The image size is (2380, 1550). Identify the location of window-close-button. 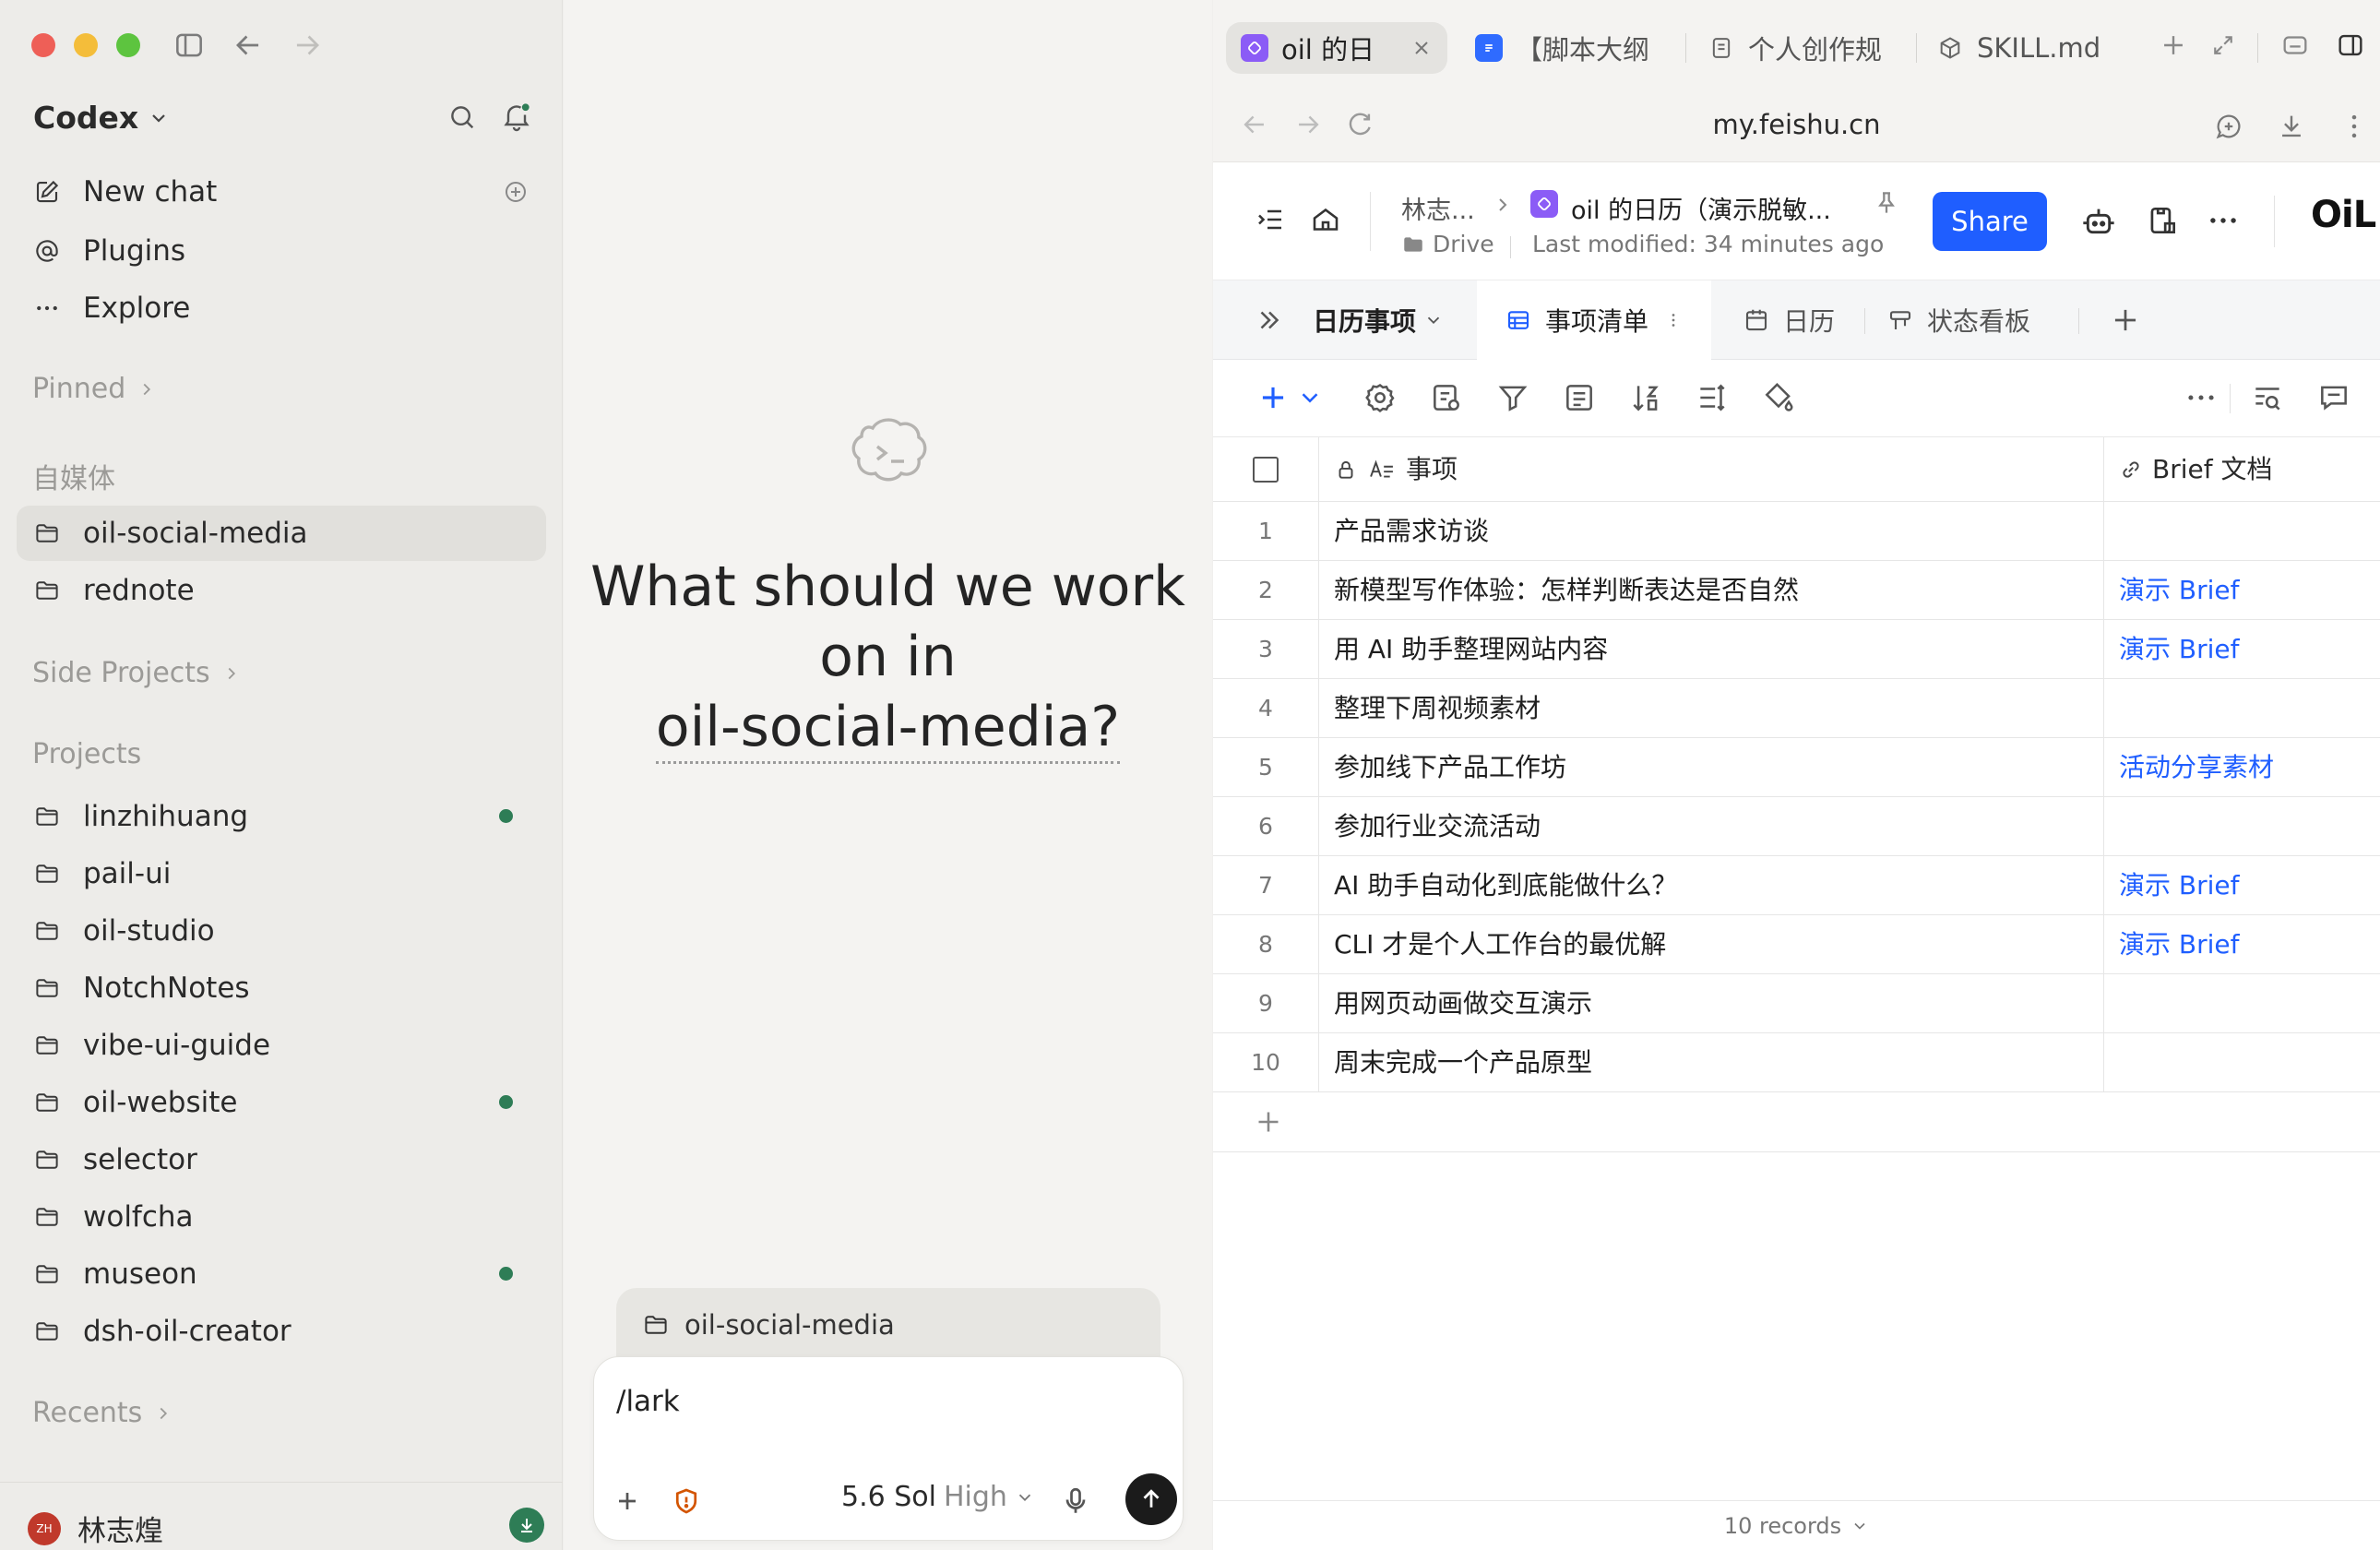
(43, 45).